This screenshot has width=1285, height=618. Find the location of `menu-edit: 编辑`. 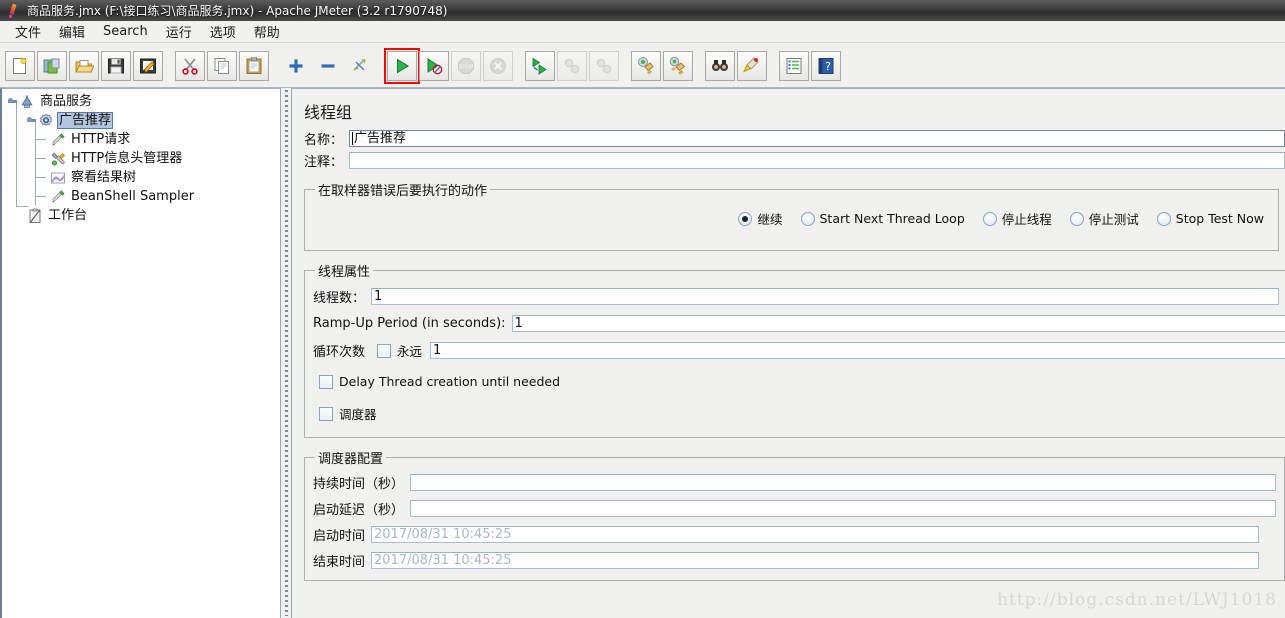

menu-edit: 编辑 is located at coordinates (72, 31).